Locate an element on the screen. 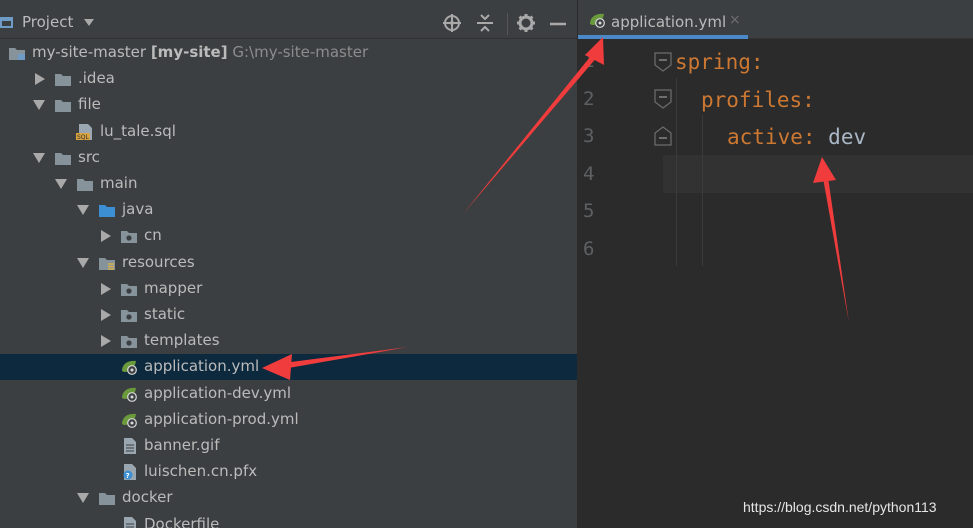  yaml-key: spring is located at coordinates (713, 62).